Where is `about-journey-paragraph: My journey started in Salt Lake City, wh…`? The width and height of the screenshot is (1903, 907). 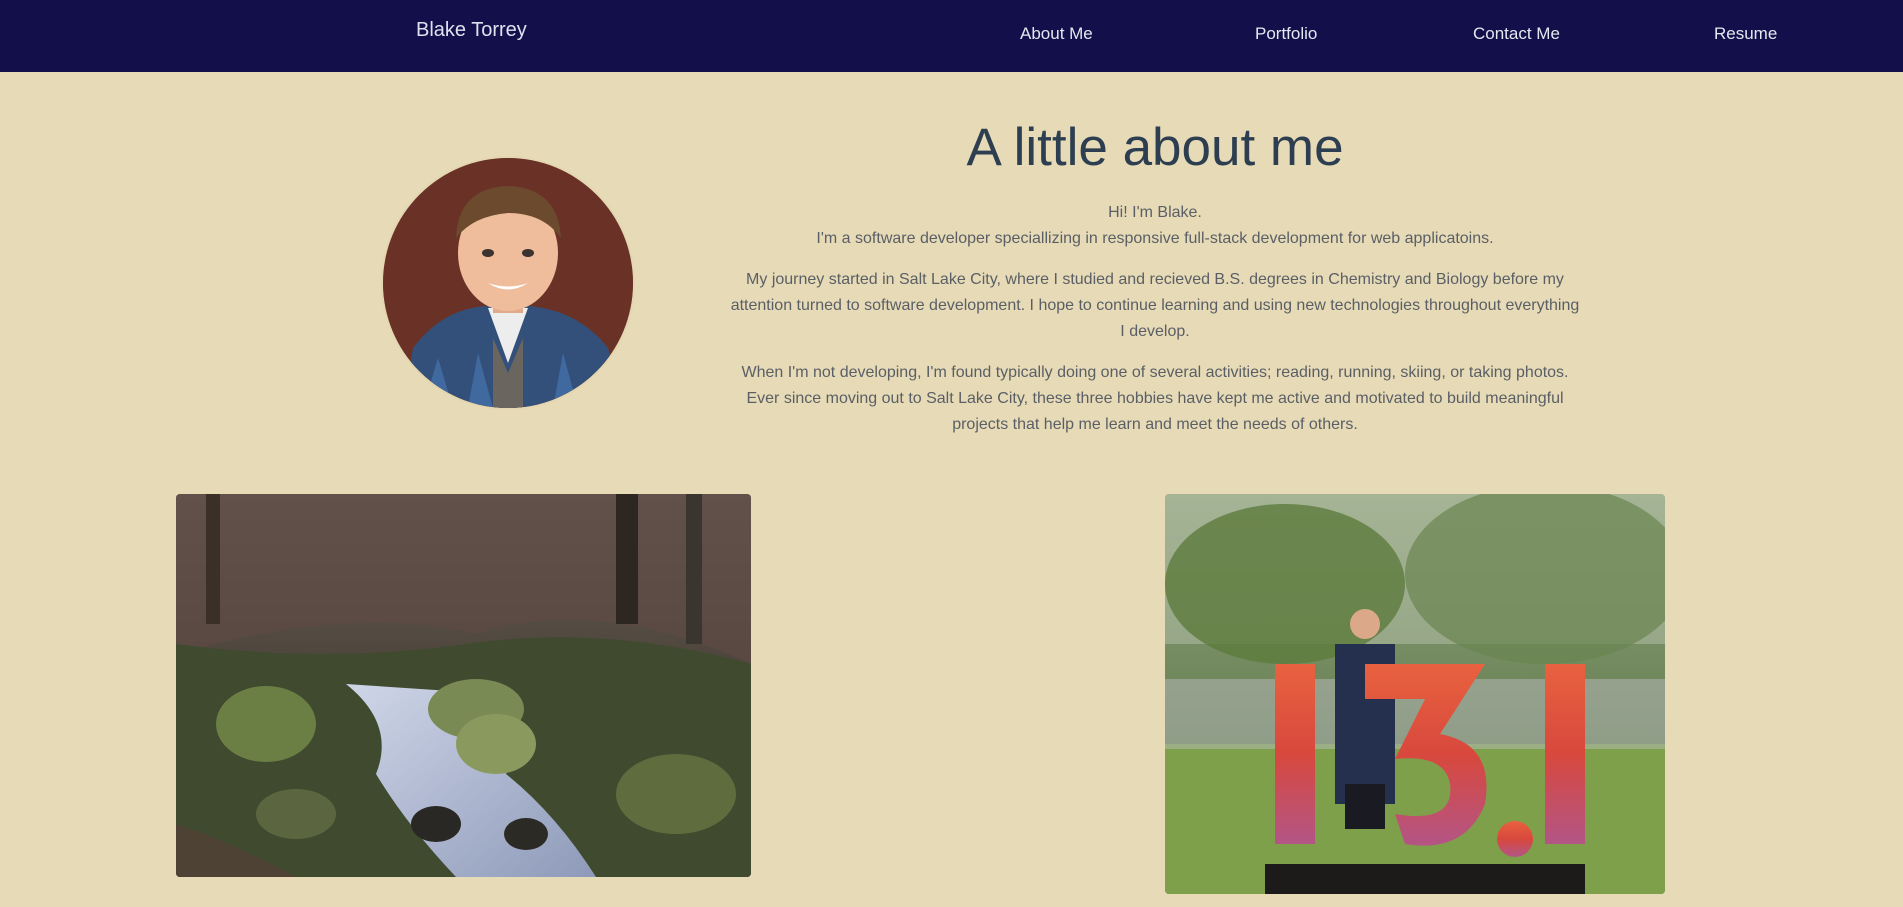
about-journey-paragraph: My journey started in Salt Lake City, wh… is located at coordinates (1155, 305).